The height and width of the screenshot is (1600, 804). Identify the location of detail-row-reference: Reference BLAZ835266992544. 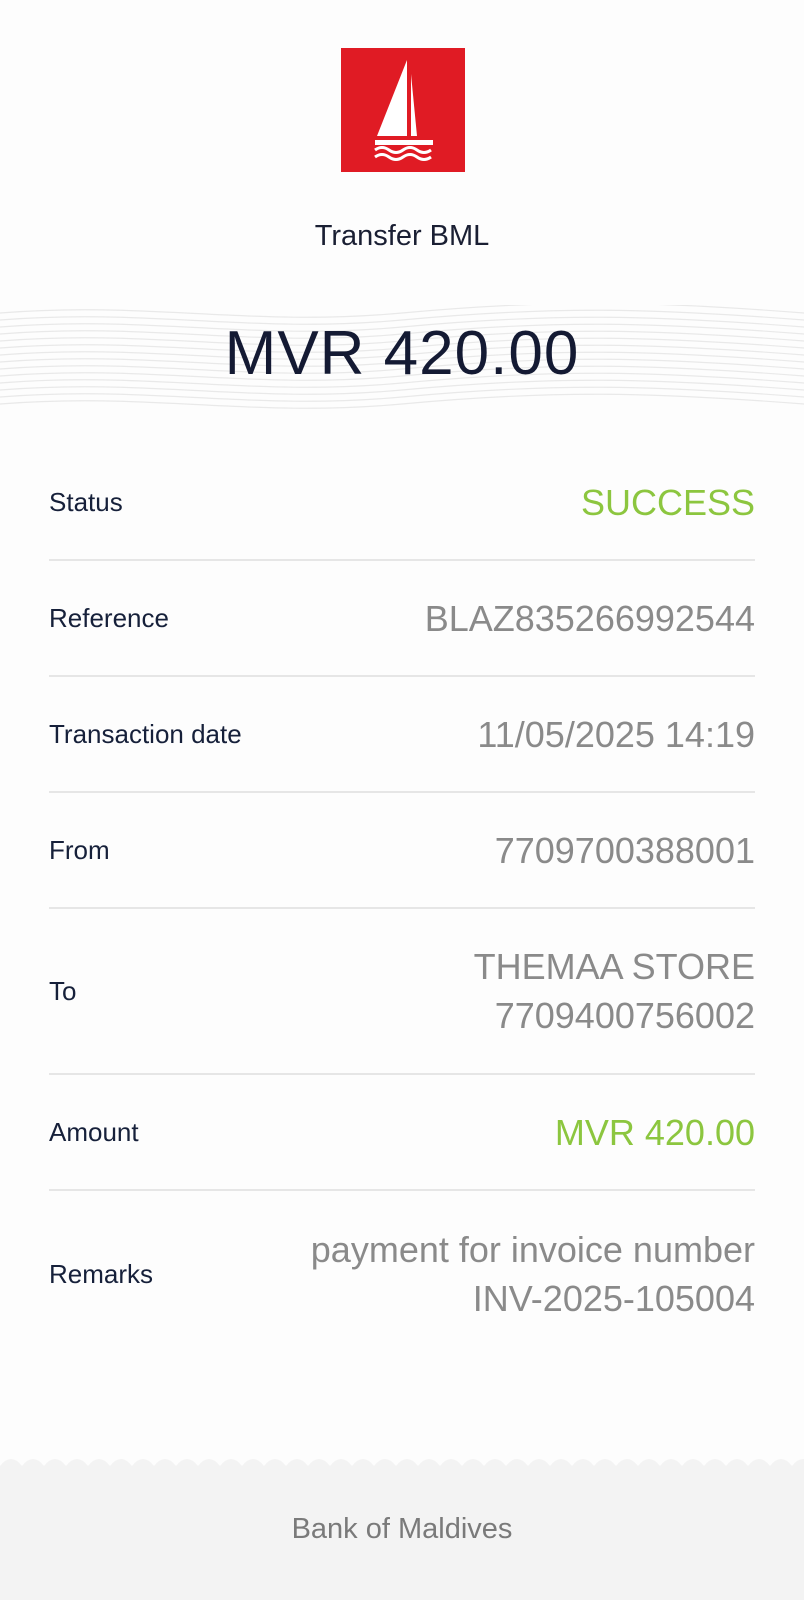
(402, 619).